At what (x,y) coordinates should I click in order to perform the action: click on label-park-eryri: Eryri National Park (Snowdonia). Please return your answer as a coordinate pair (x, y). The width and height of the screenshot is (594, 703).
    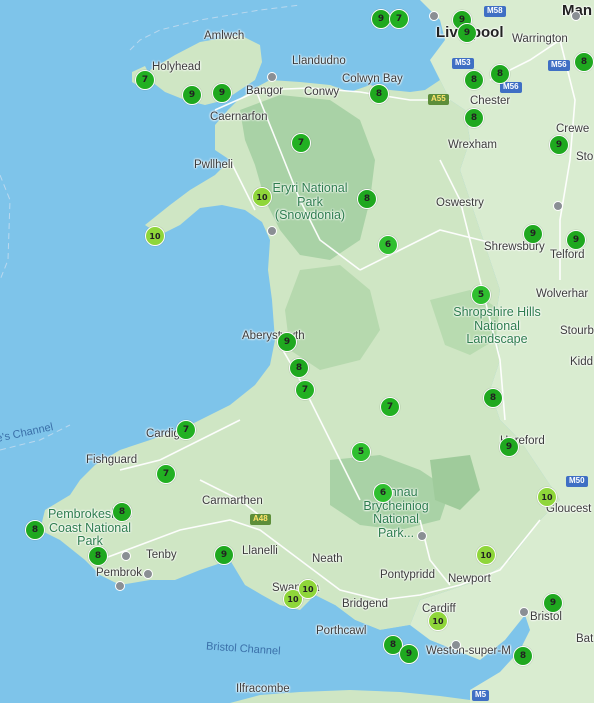
    Looking at the image, I should click on (310, 201).